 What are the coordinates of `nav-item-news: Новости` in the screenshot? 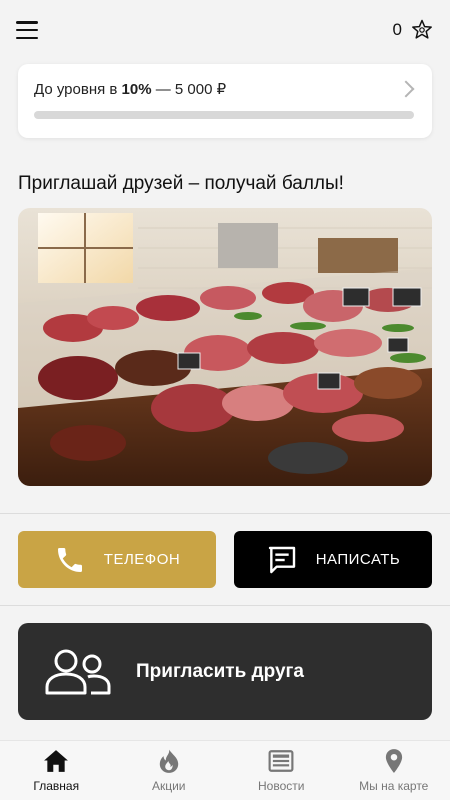 It's located at (281, 770).